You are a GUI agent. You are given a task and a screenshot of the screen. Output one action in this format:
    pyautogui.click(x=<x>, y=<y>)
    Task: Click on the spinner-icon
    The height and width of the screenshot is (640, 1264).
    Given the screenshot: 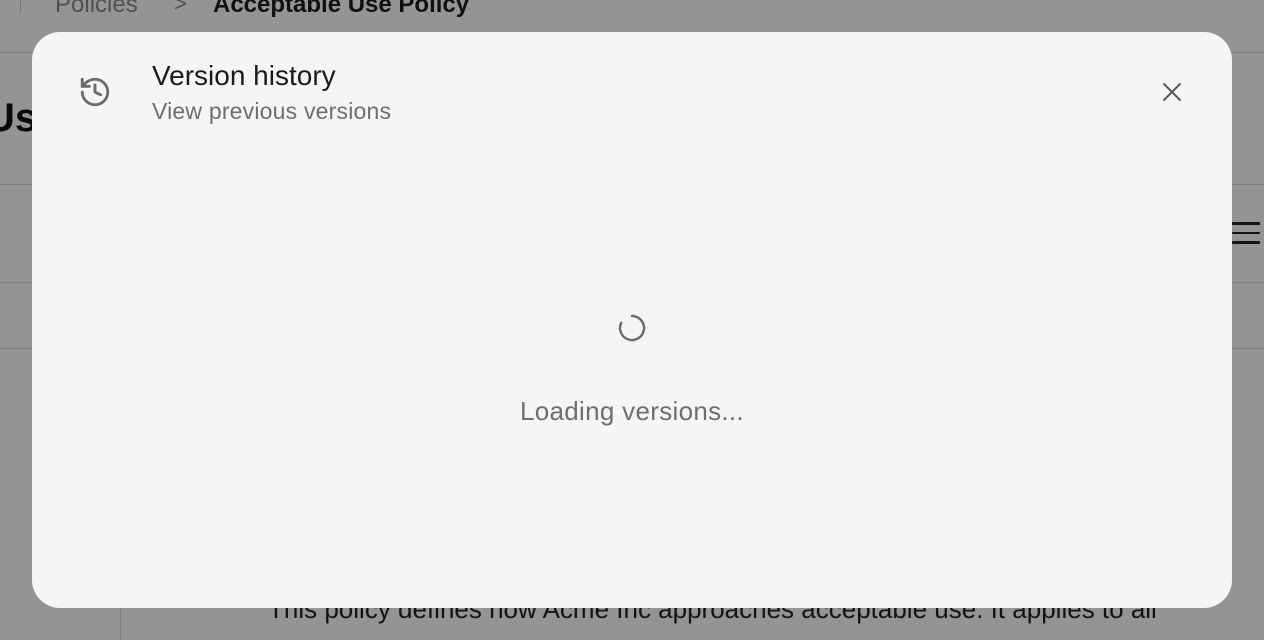 What is the action you would take?
    pyautogui.click(x=632, y=328)
    